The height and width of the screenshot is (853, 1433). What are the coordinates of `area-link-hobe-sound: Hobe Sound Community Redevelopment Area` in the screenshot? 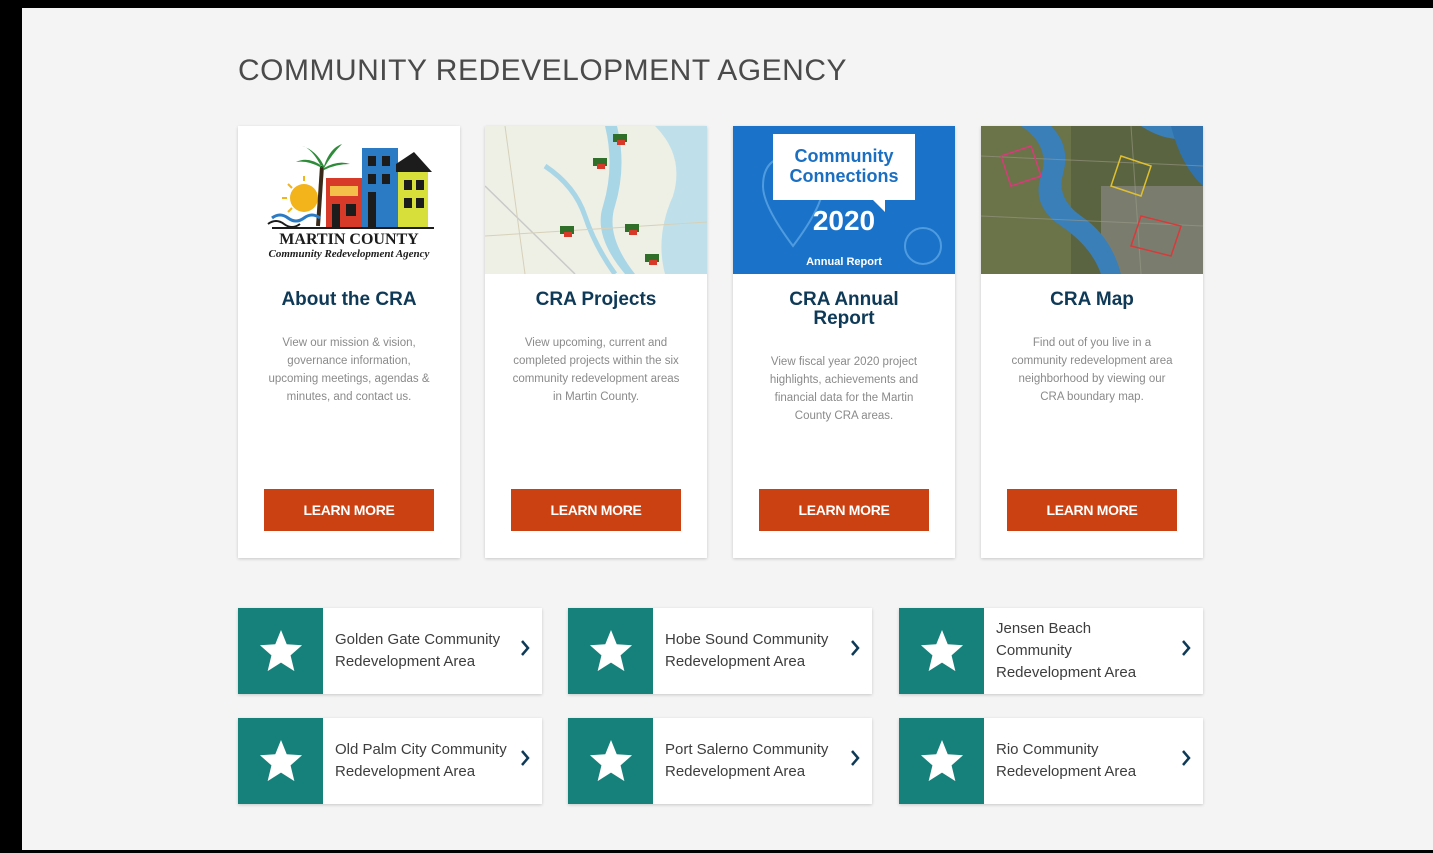 It's located at (720, 651).